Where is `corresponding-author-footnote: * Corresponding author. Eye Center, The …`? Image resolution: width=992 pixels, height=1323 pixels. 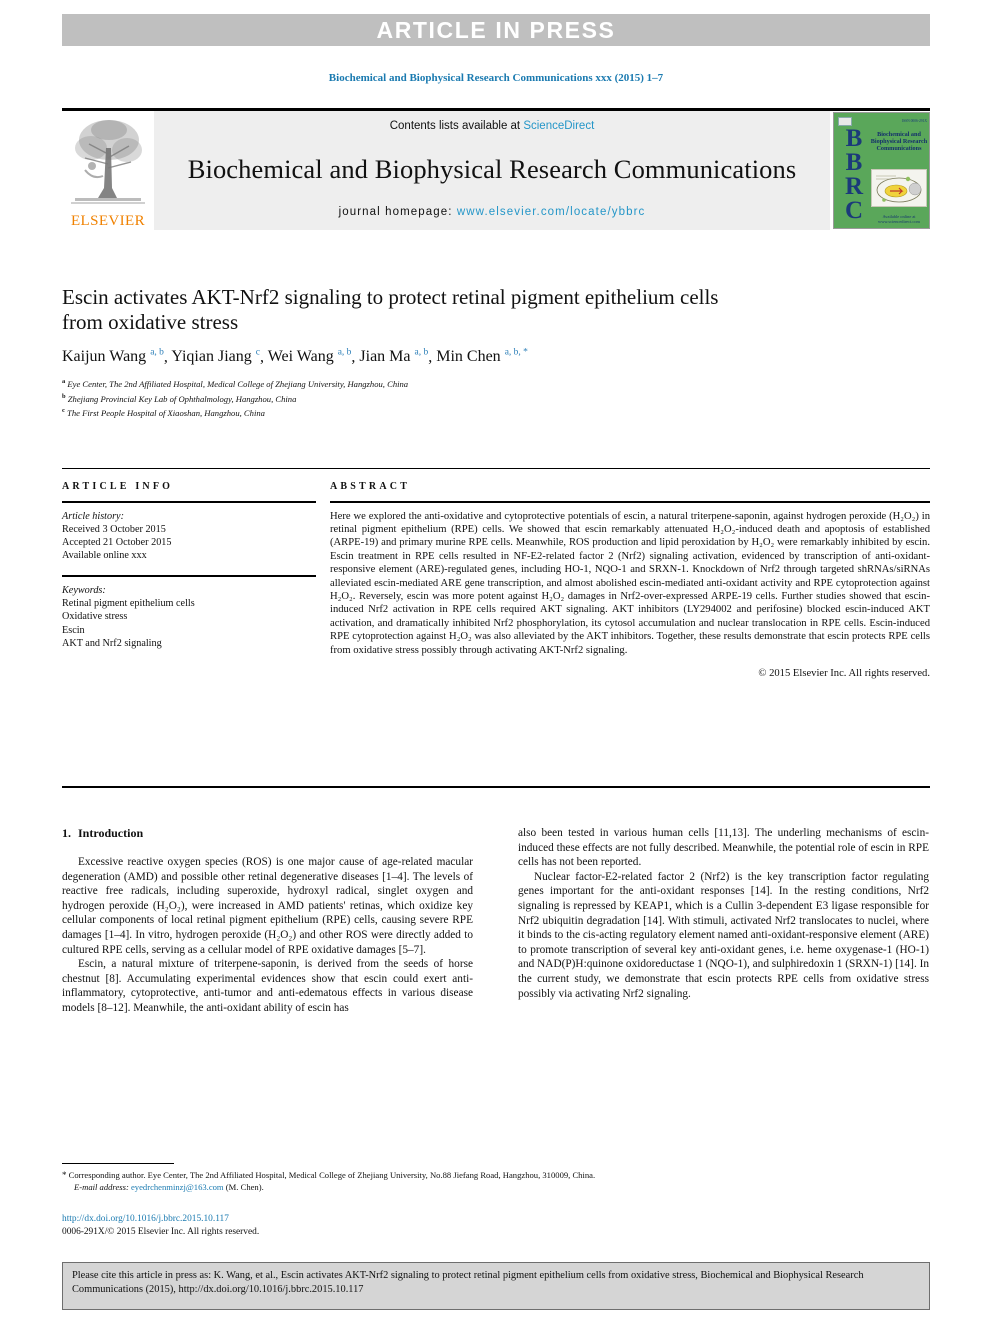
corresponding-author-footnote: * Corresponding author. Eye Center, The … is located at coordinates (496, 1181).